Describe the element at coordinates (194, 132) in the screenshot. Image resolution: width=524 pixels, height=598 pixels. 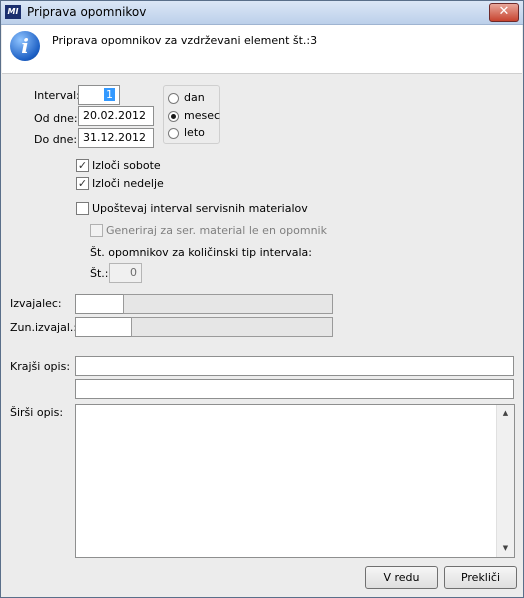
I see `radio-leto-label: leto` at that location.